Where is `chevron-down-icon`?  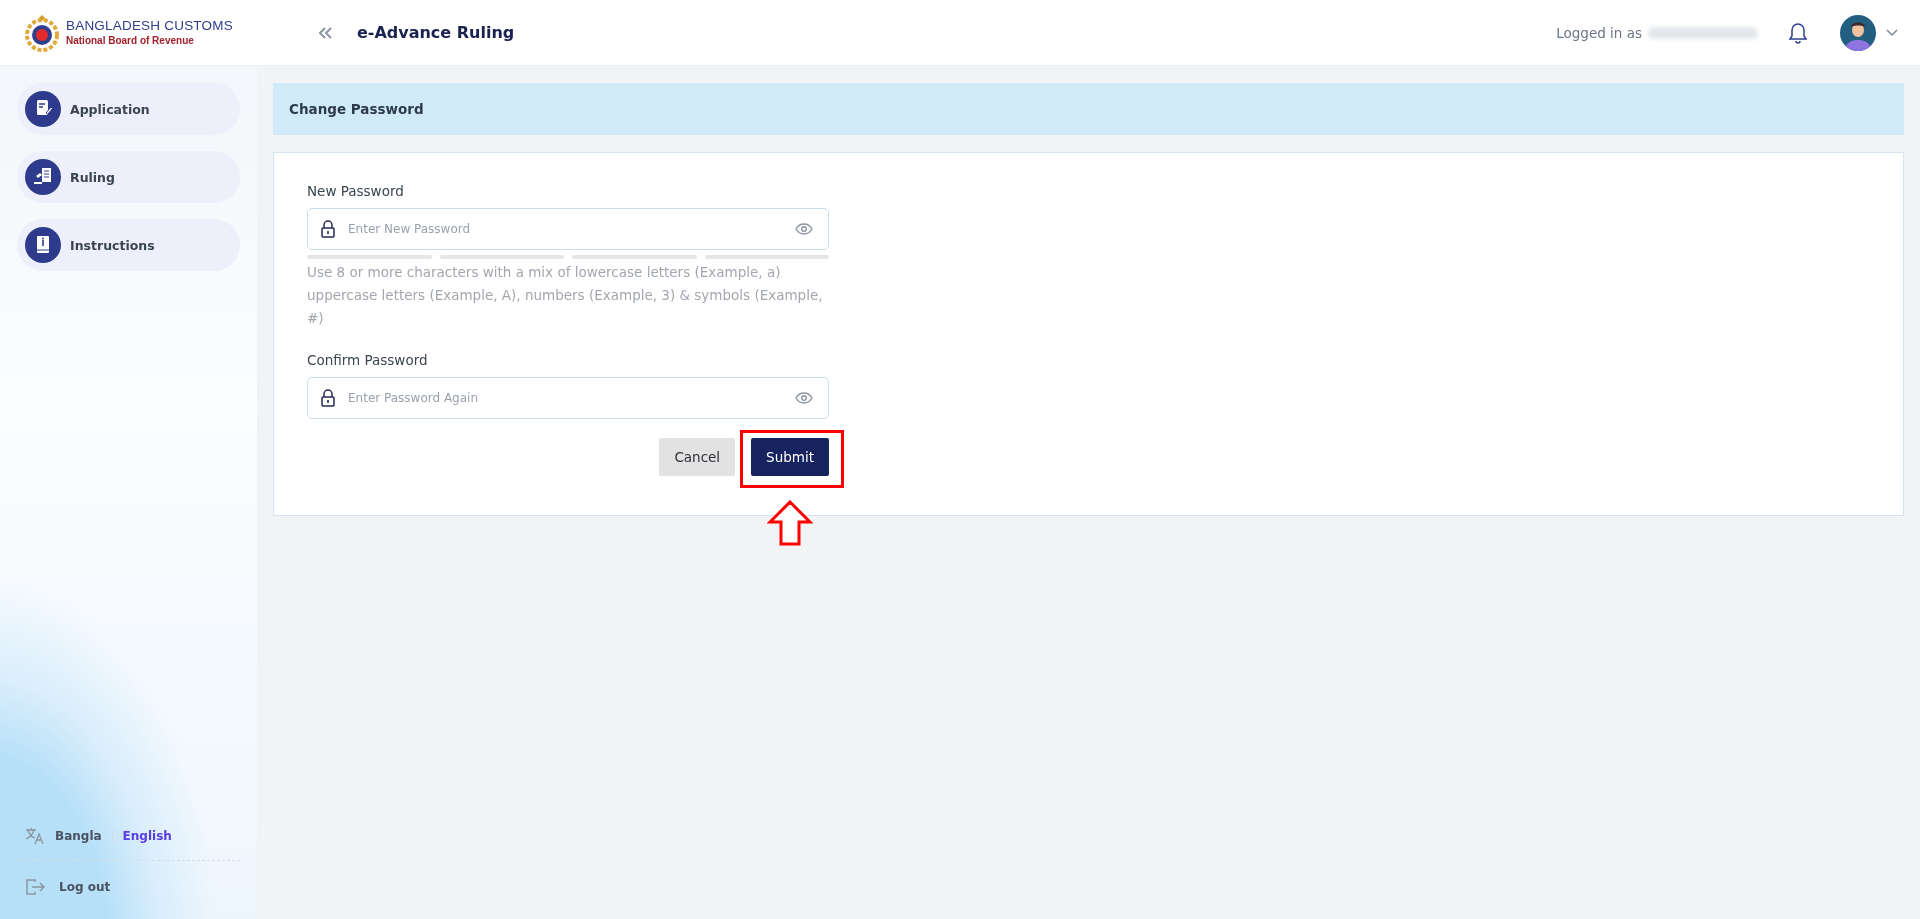 chevron-down-icon is located at coordinates (1892, 32).